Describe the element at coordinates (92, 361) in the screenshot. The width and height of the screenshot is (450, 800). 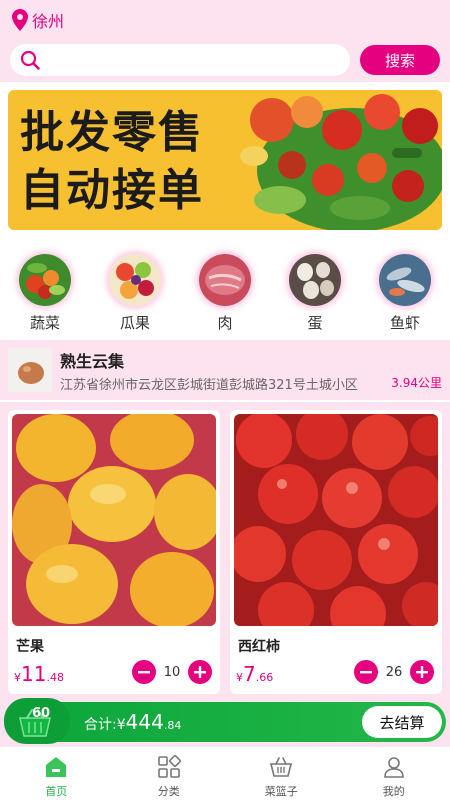
I see `shop-name: 熟生云集` at that location.